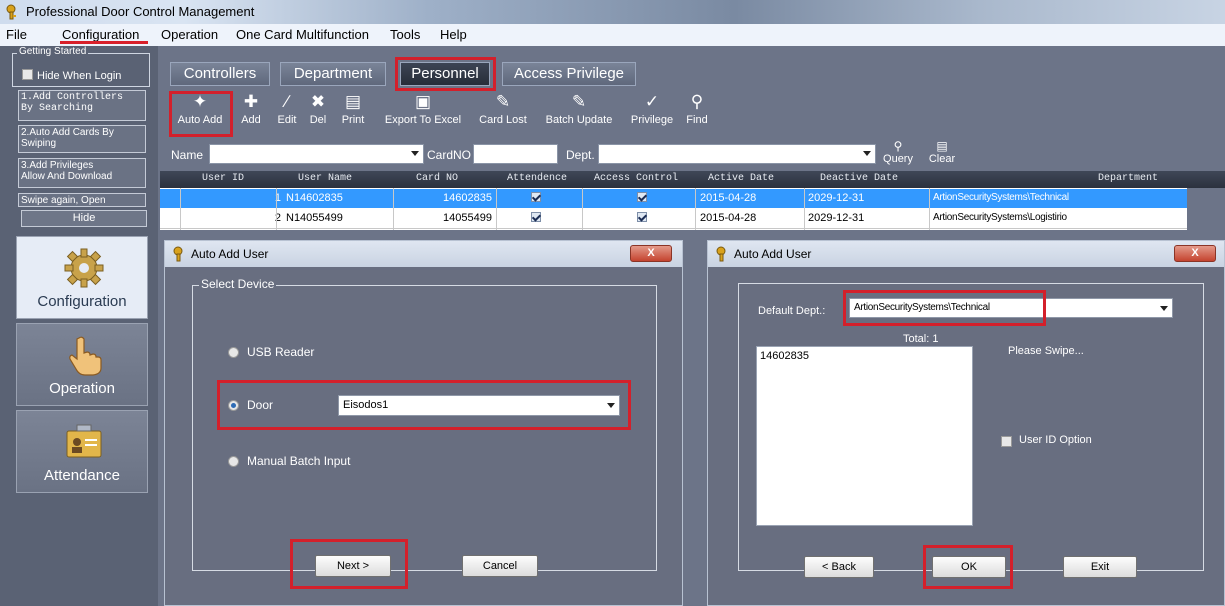 This screenshot has width=1225, height=606. I want to click on usb-reader-radio, so click(233, 352).